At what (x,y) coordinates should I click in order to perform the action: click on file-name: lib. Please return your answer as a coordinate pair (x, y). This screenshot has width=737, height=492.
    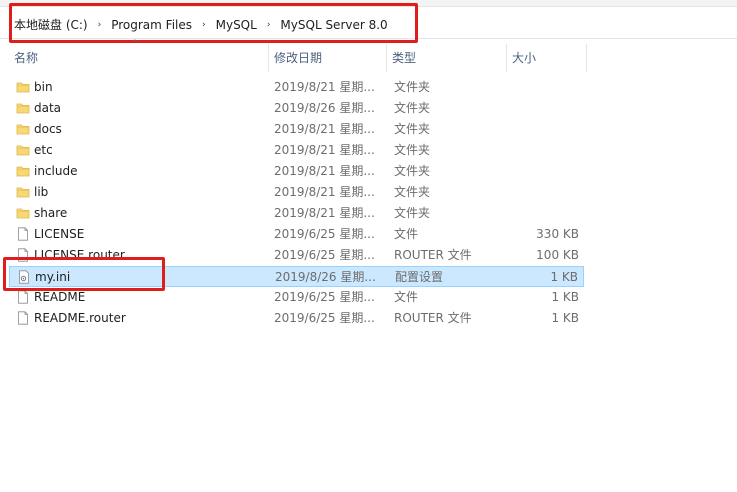
    Looking at the image, I should click on (41, 192).